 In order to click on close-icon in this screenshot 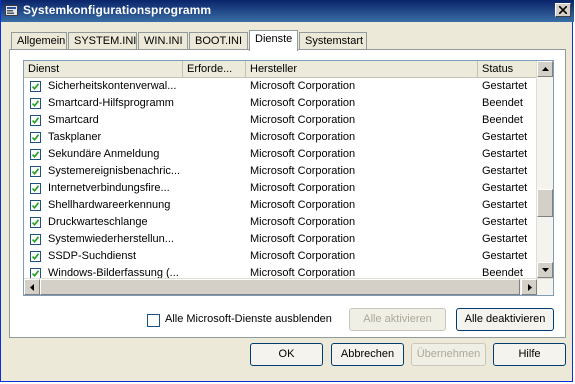, I will do `click(563, 10)`.